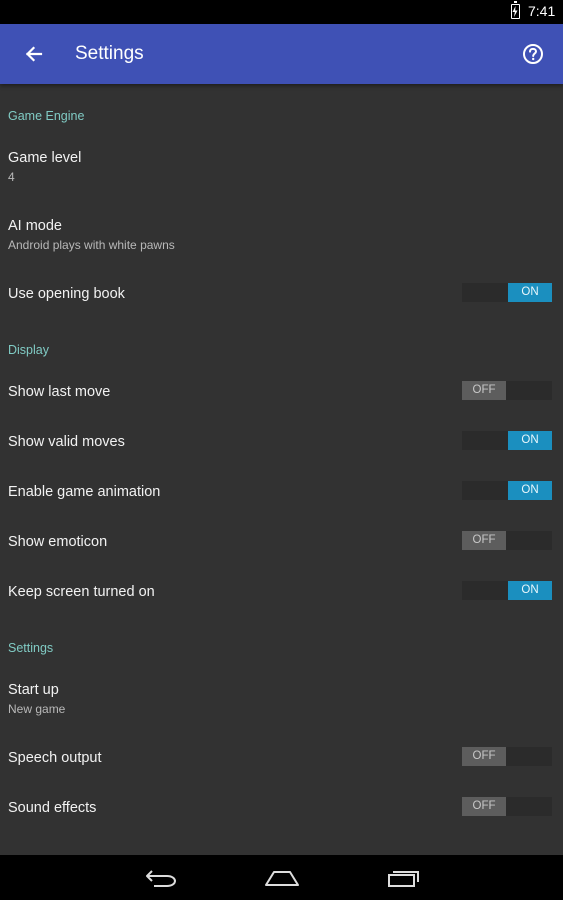 Image resolution: width=563 pixels, height=900 pixels. What do you see at coordinates (55, 758) in the screenshot?
I see `pref-title: Speech output` at bounding box center [55, 758].